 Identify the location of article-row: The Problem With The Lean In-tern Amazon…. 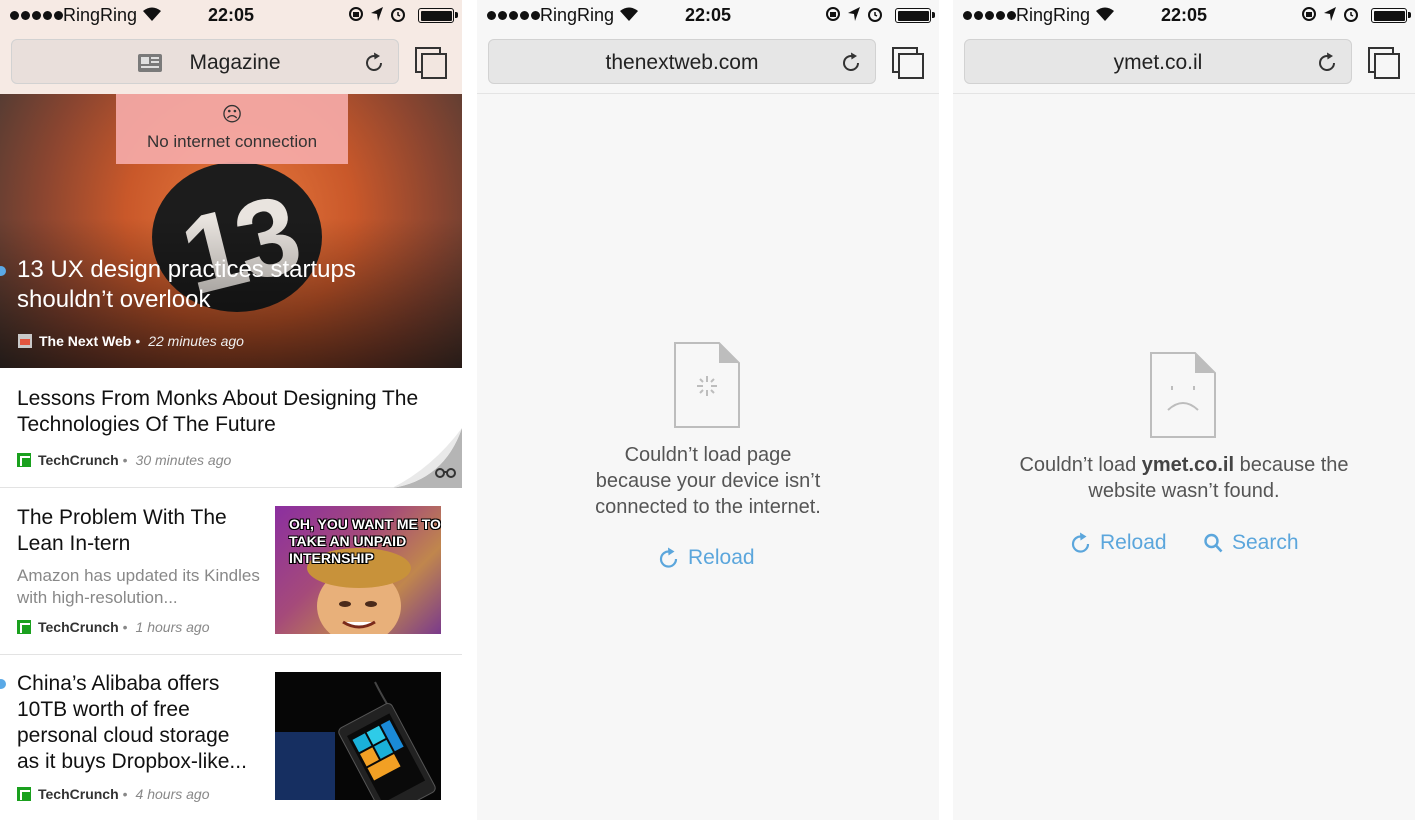
(231, 571).